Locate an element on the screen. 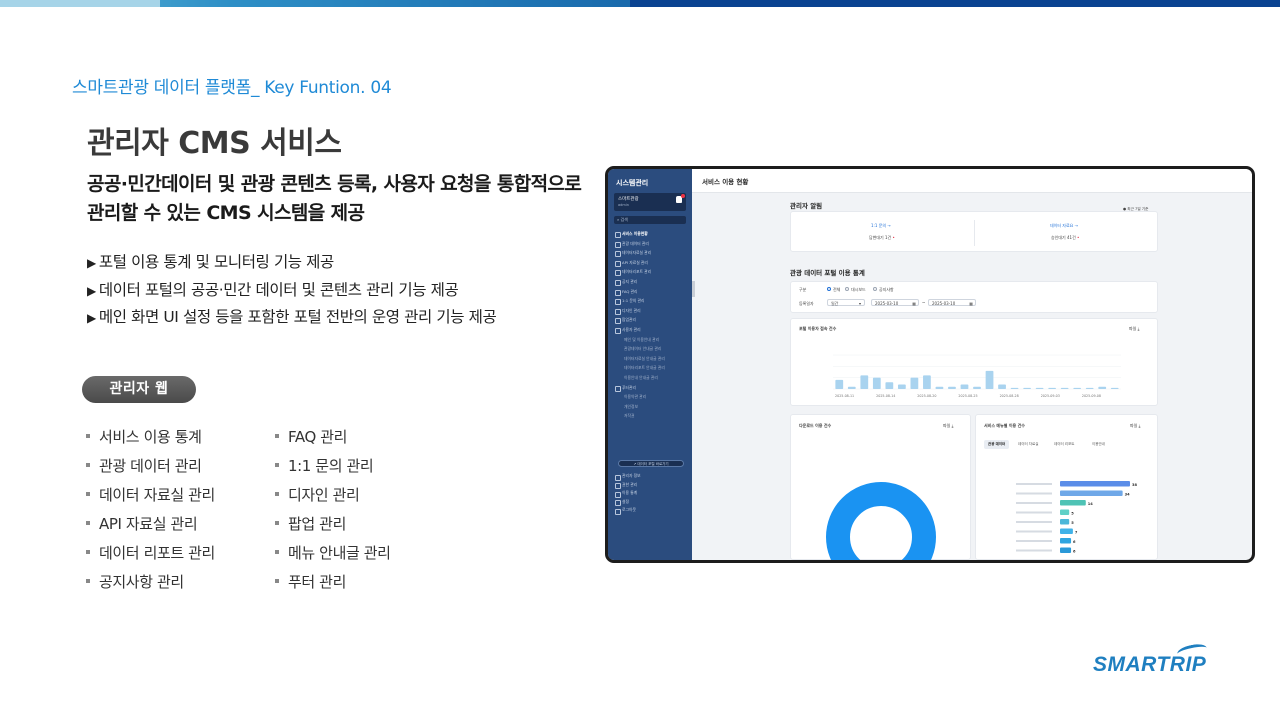 Image resolution: width=1280 pixels, height=720 pixels. sidebar-item: 관리자 정보 is located at coordinates (627, 476).